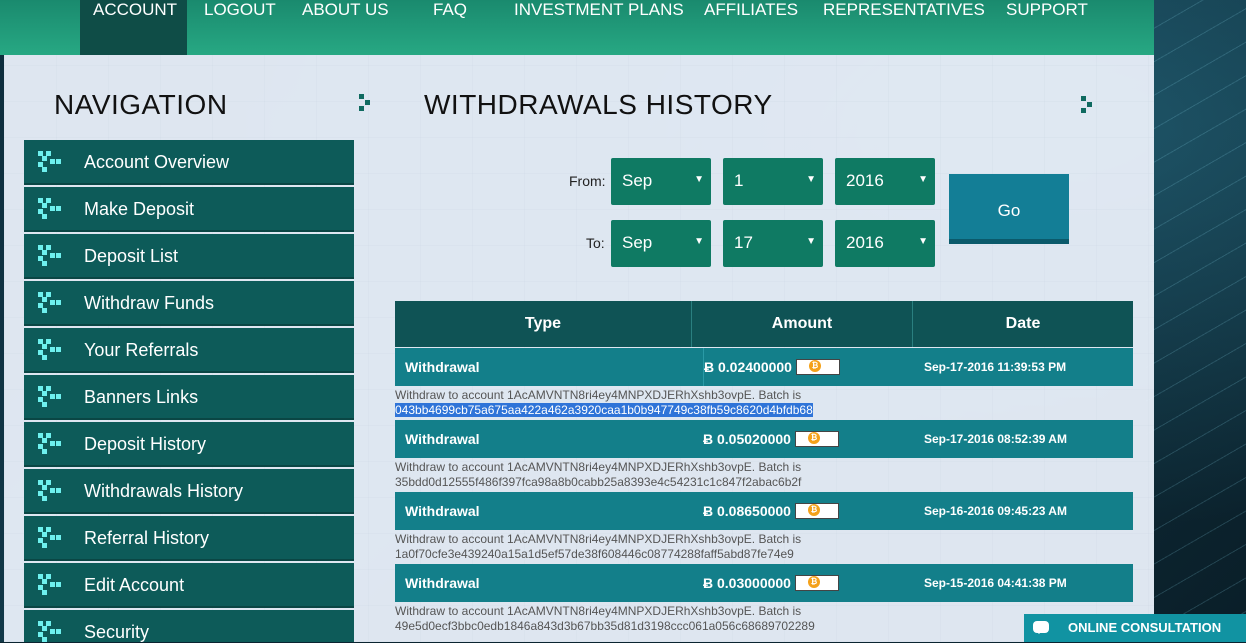 This screenshot has width=1246, height=643. I want to click on online-consultation-button: ONLINE CONSULTATION, so click(1135, 628).